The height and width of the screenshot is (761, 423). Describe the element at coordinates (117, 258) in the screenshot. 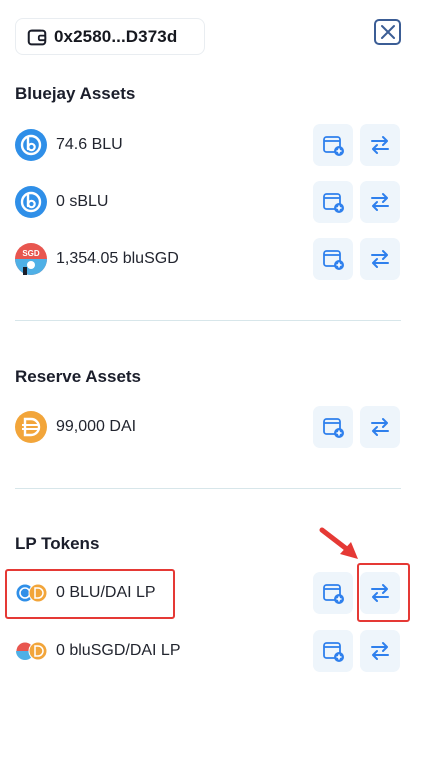

I see `asset-label: 1,354.05 bluSGD` at that location.